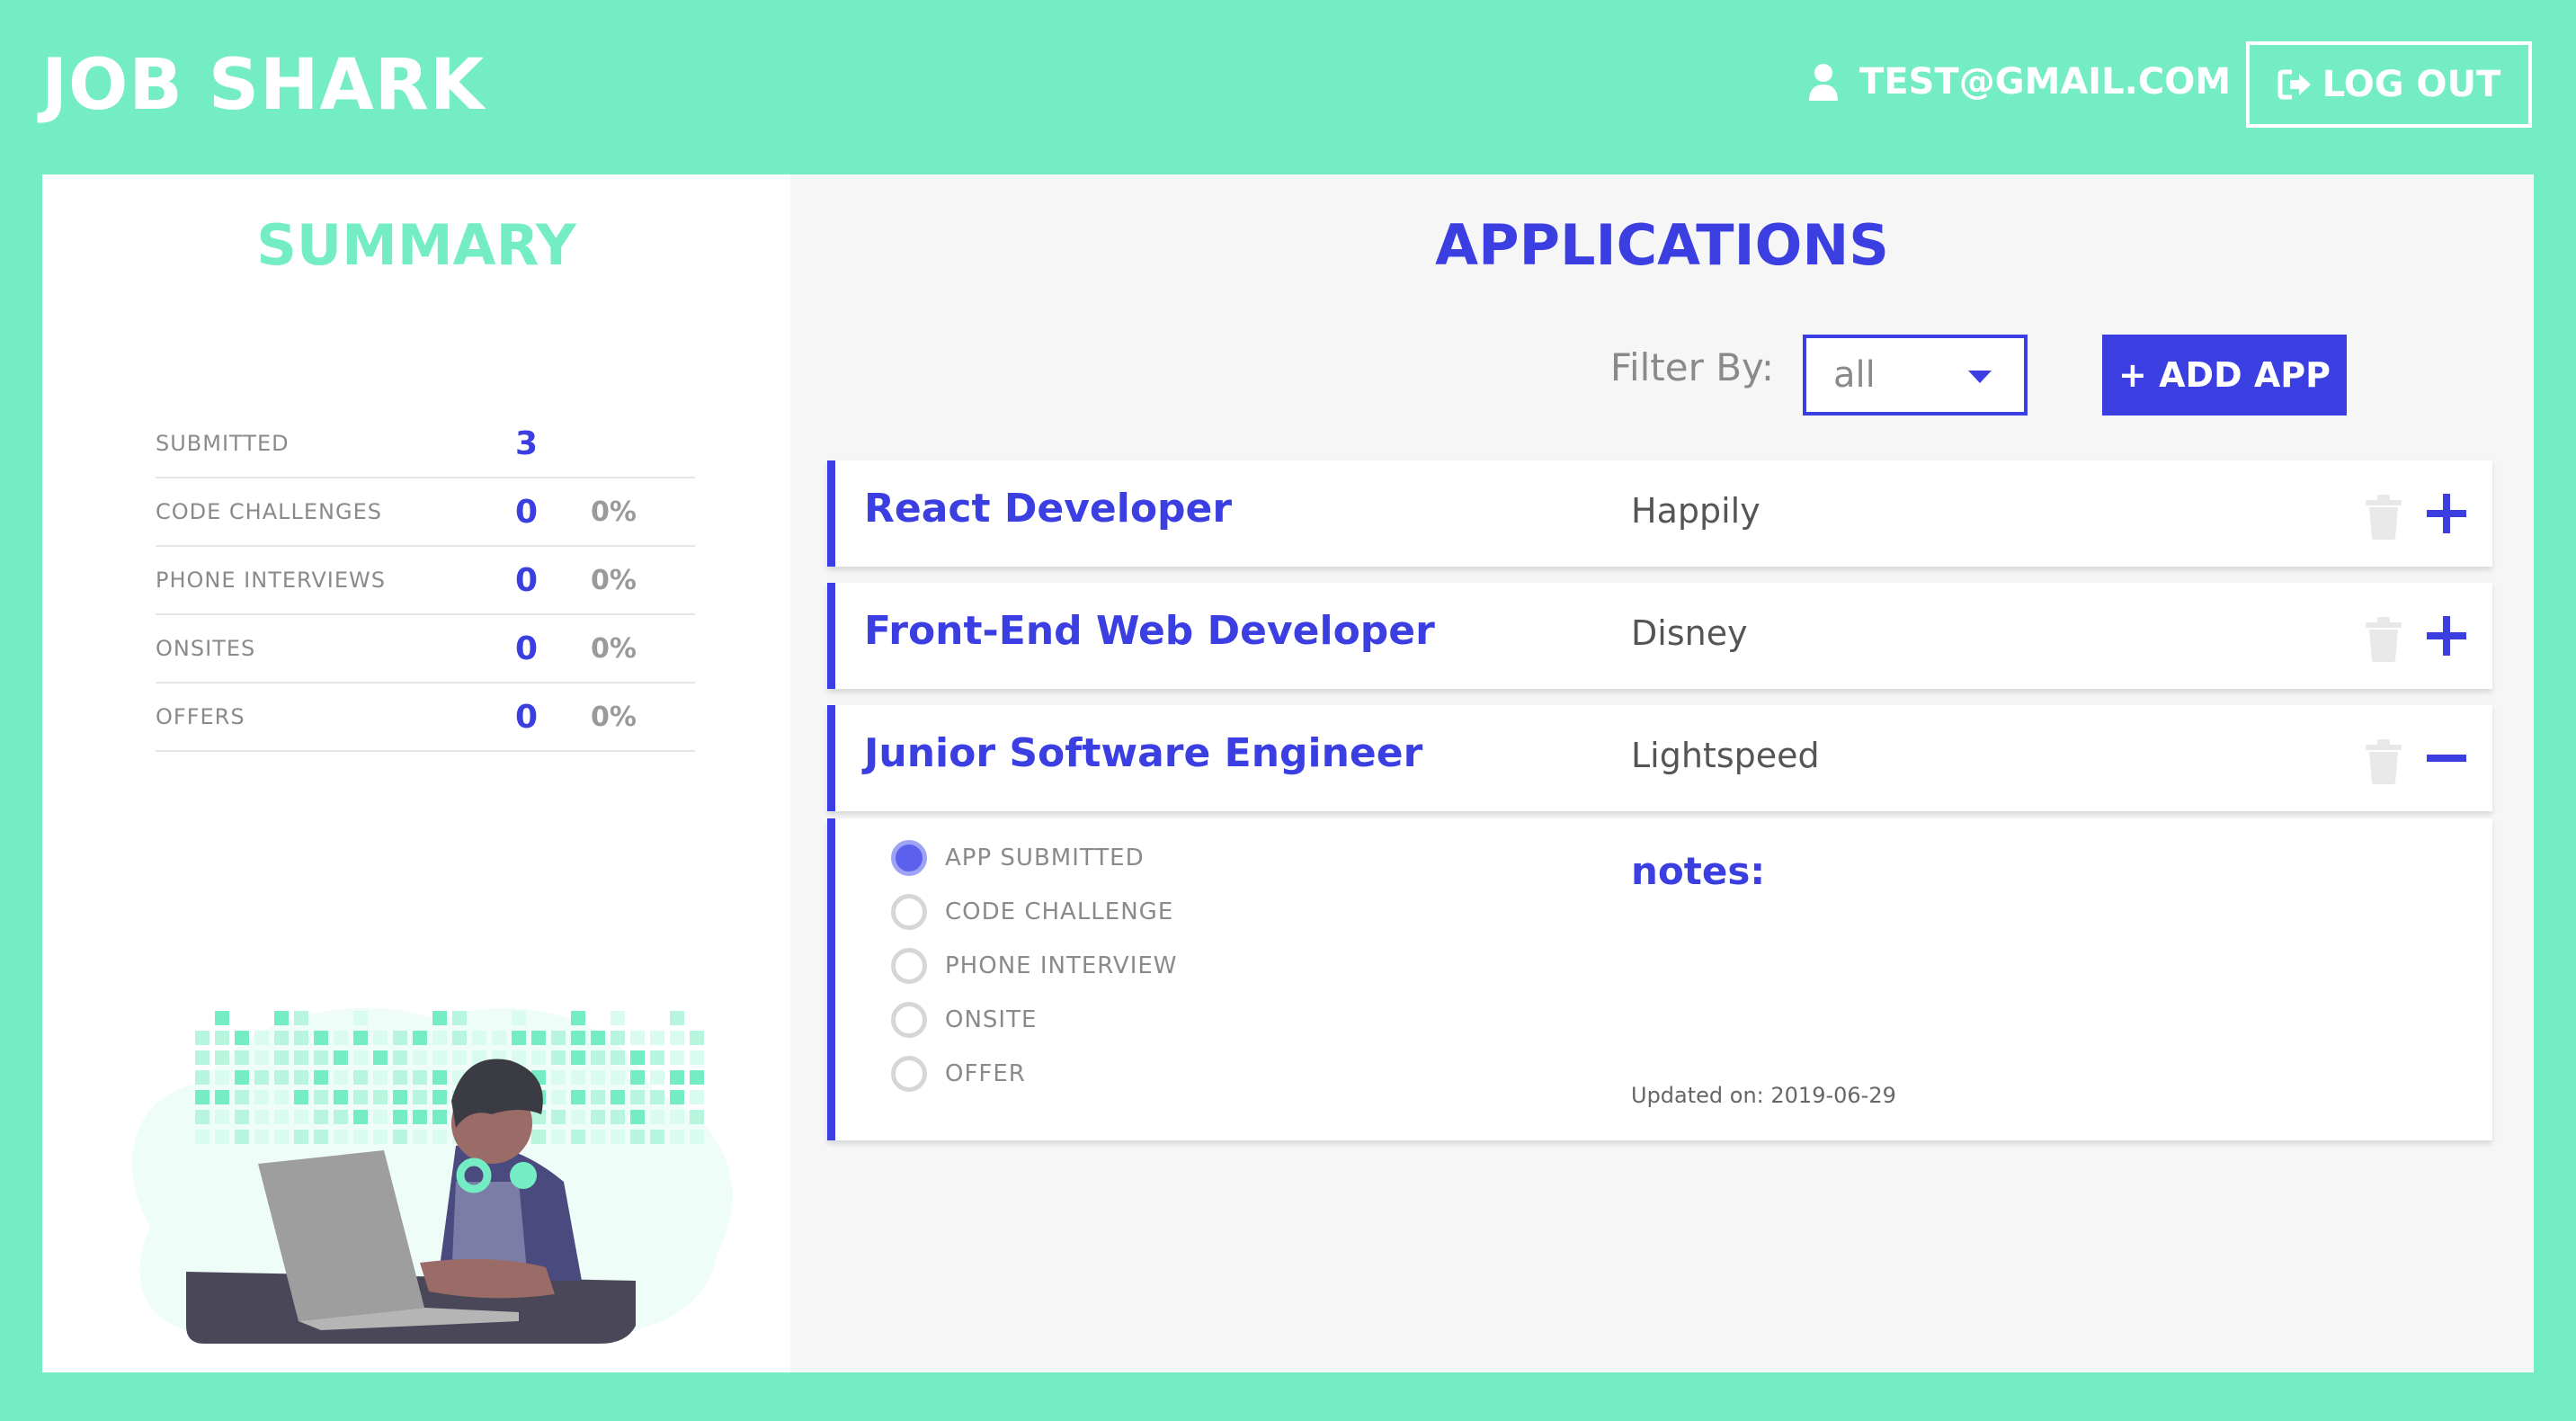 This screenshot has width=2576, height=1421. I want to click on stage-offer: OFFER, so click(959, 1074).